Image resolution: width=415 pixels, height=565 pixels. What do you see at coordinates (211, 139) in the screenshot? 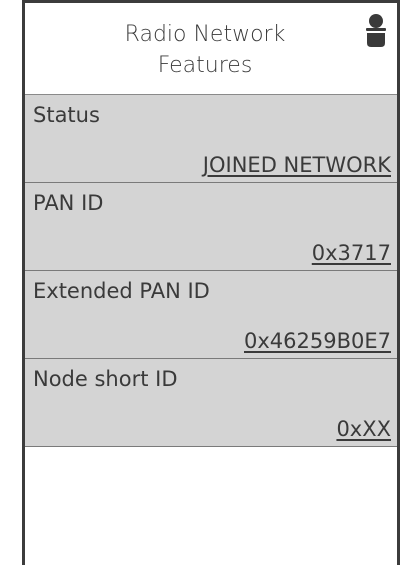
I see `status-field: Status JOINED NETWORK` at bounding box center [211, 139].